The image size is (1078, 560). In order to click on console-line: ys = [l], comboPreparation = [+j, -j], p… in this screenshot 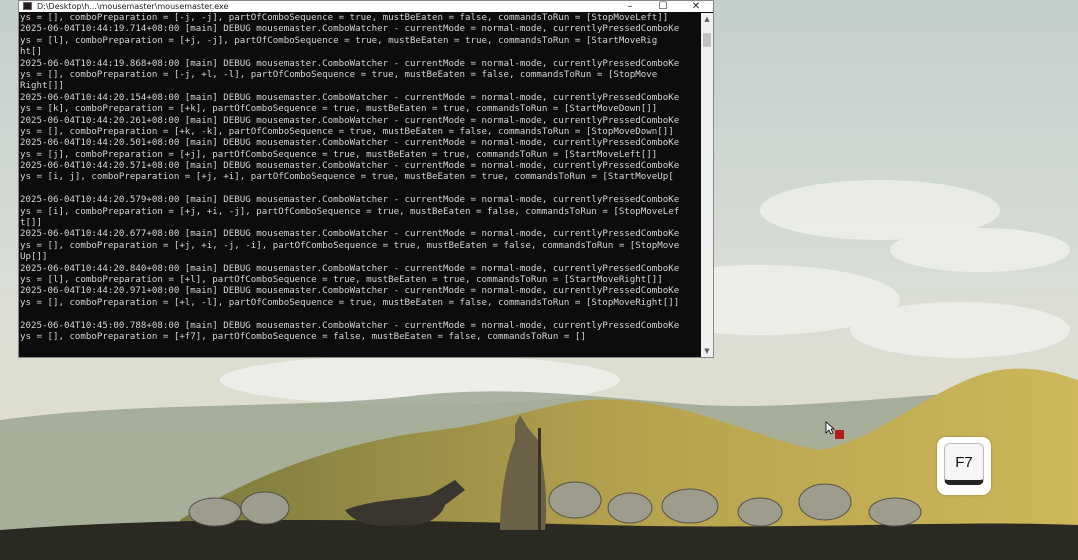, I will do `click(339, 40)`.